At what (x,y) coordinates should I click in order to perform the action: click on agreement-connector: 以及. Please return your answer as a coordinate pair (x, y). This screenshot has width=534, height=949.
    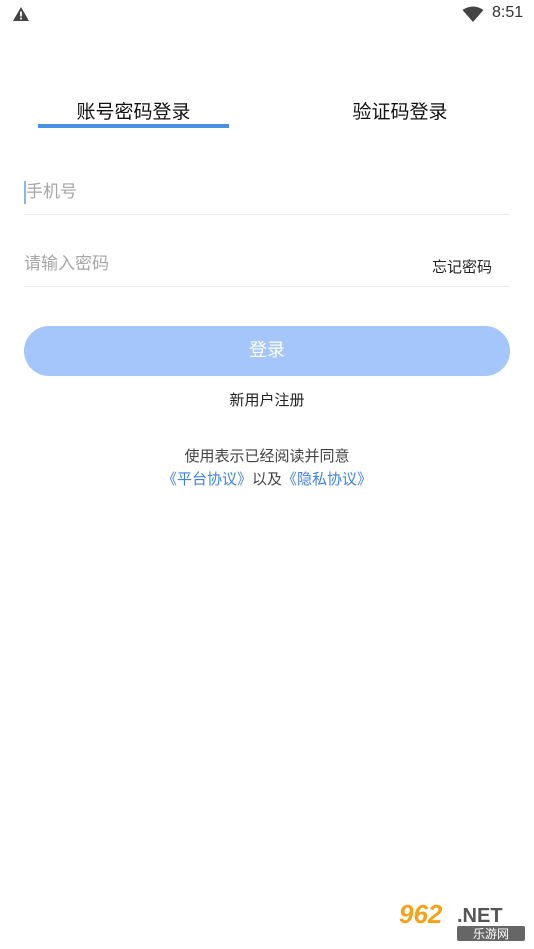
    Looking at the image, I should click on (266, 479).